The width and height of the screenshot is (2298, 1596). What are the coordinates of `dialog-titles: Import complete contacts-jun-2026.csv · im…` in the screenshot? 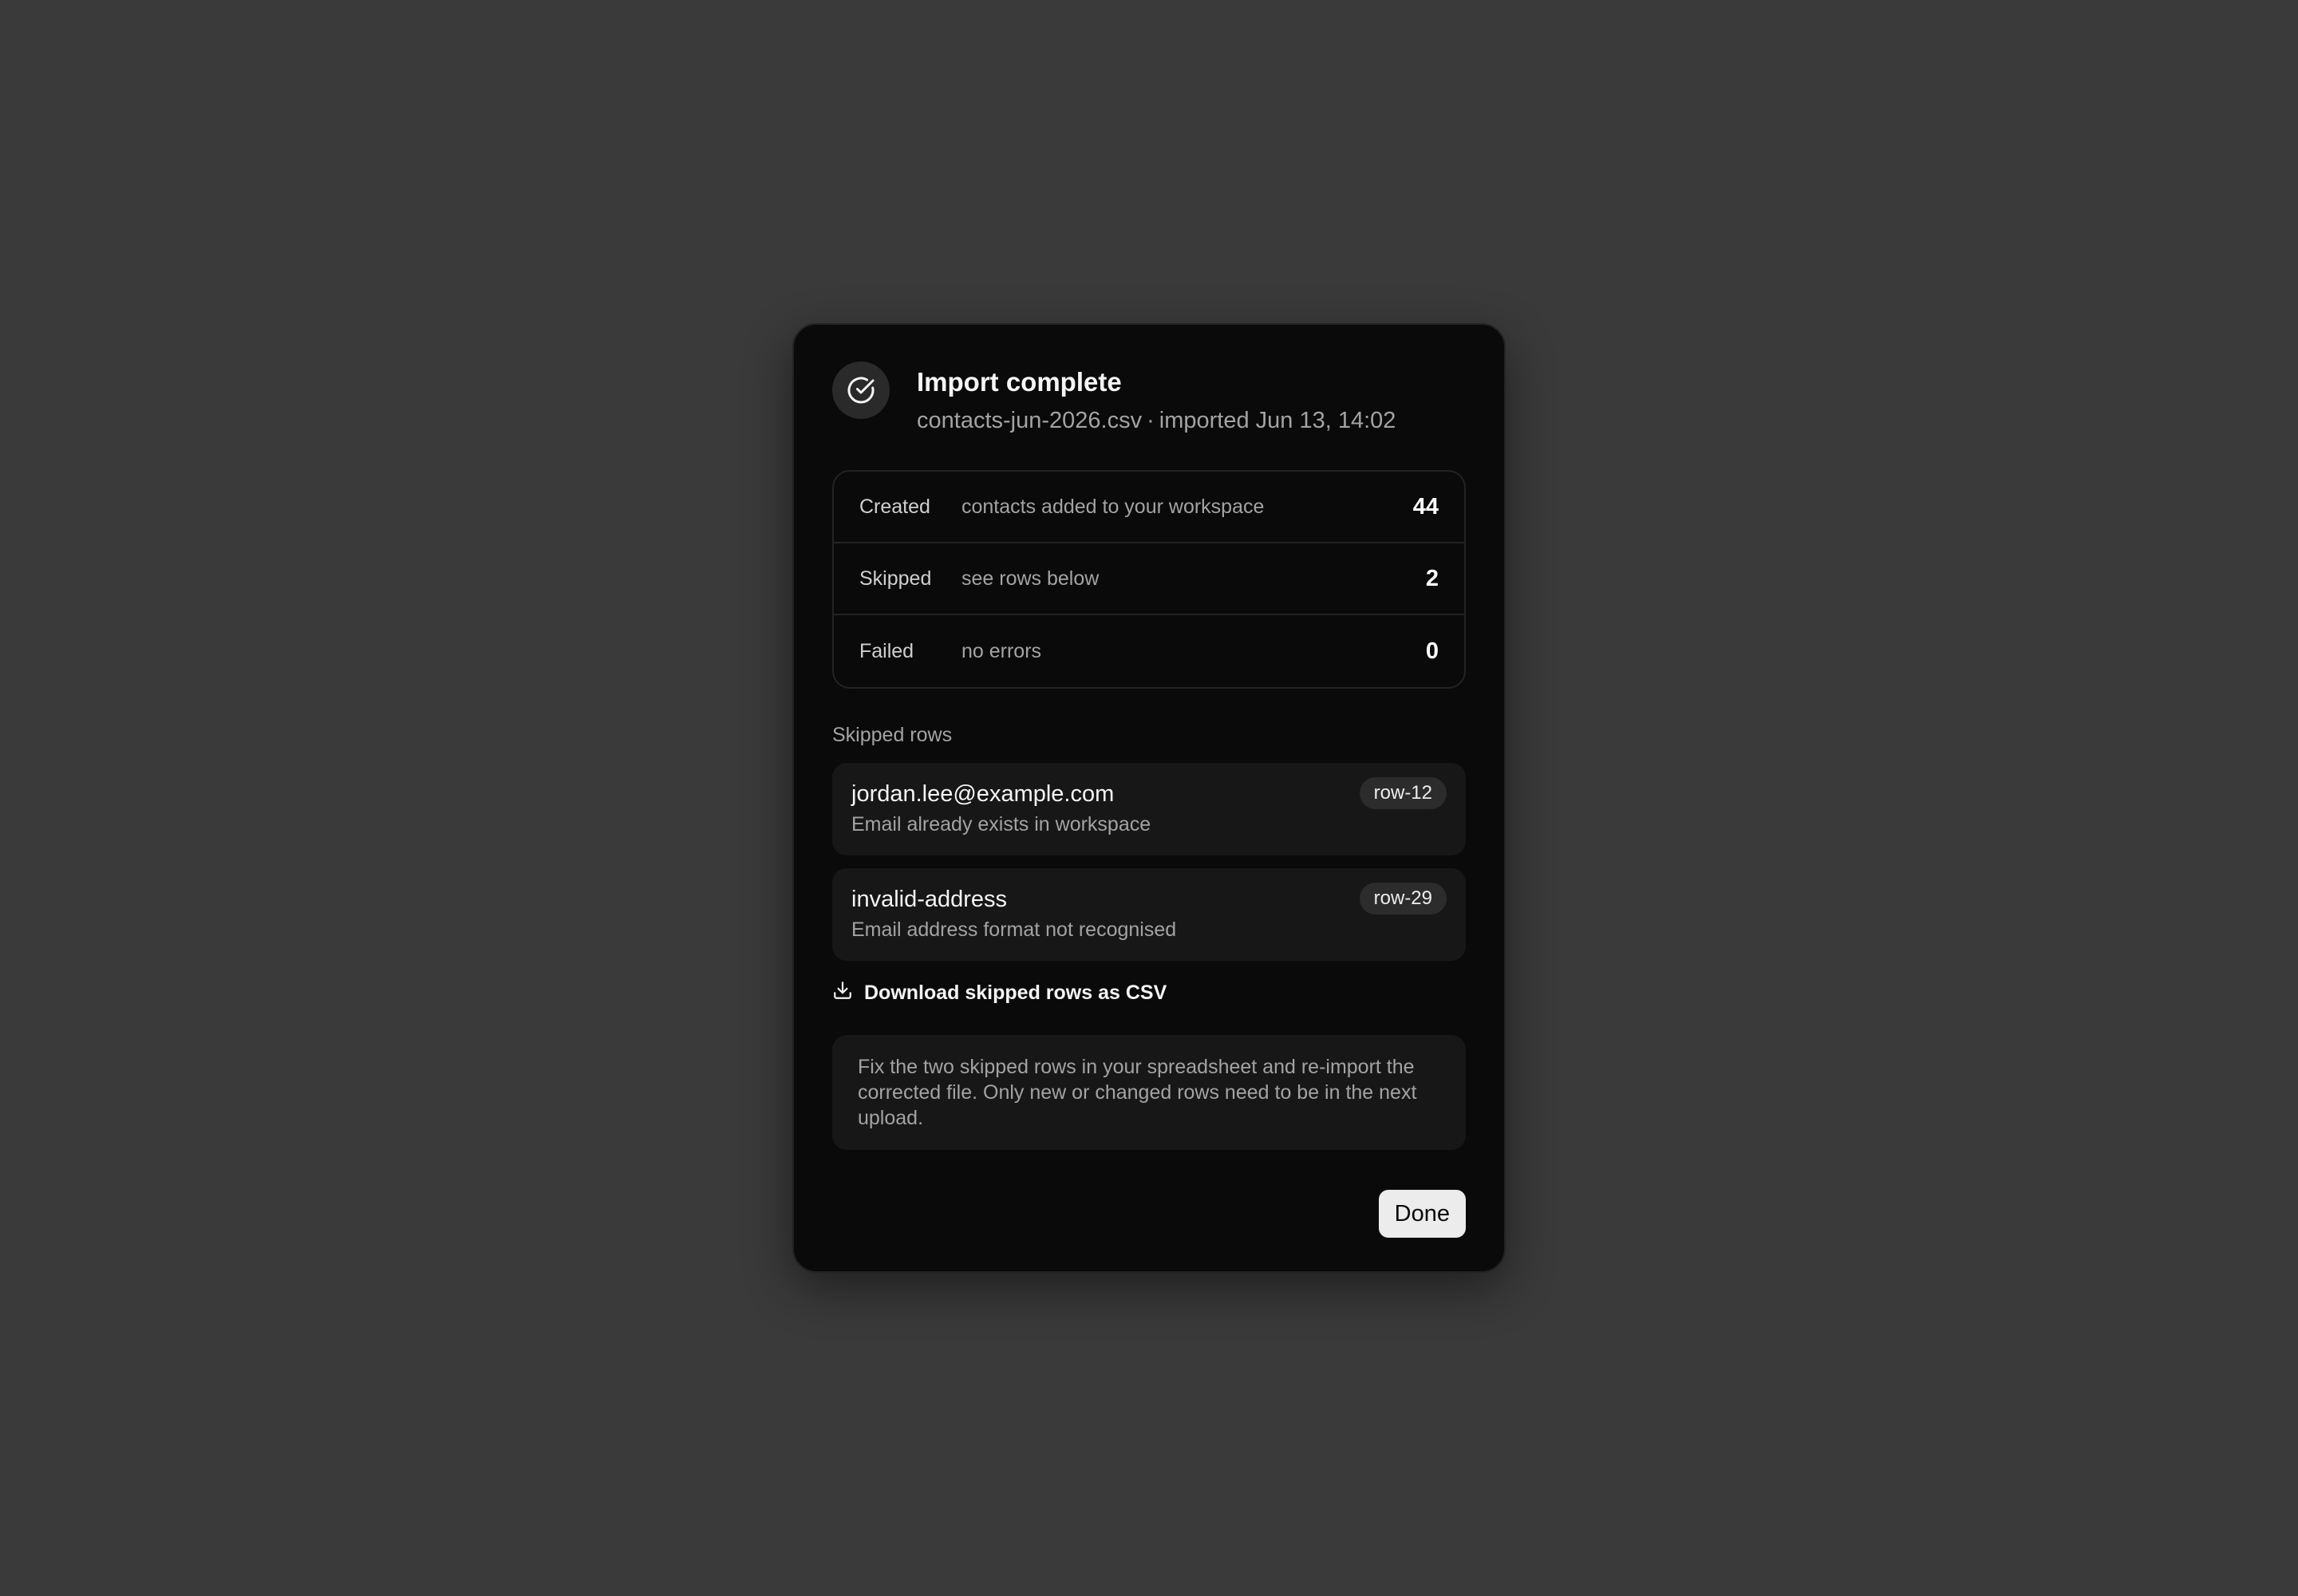 It's located at (1157, 398).